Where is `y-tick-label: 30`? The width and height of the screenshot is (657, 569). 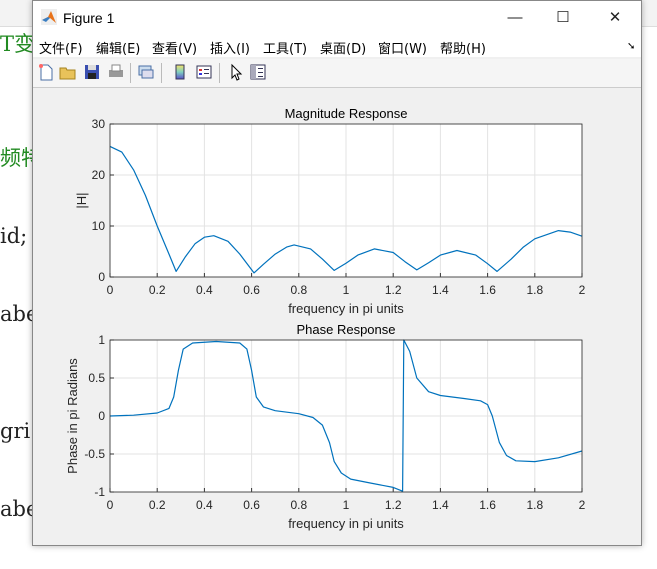
y-tick-label: 30 is located at coordinates (99, 124).